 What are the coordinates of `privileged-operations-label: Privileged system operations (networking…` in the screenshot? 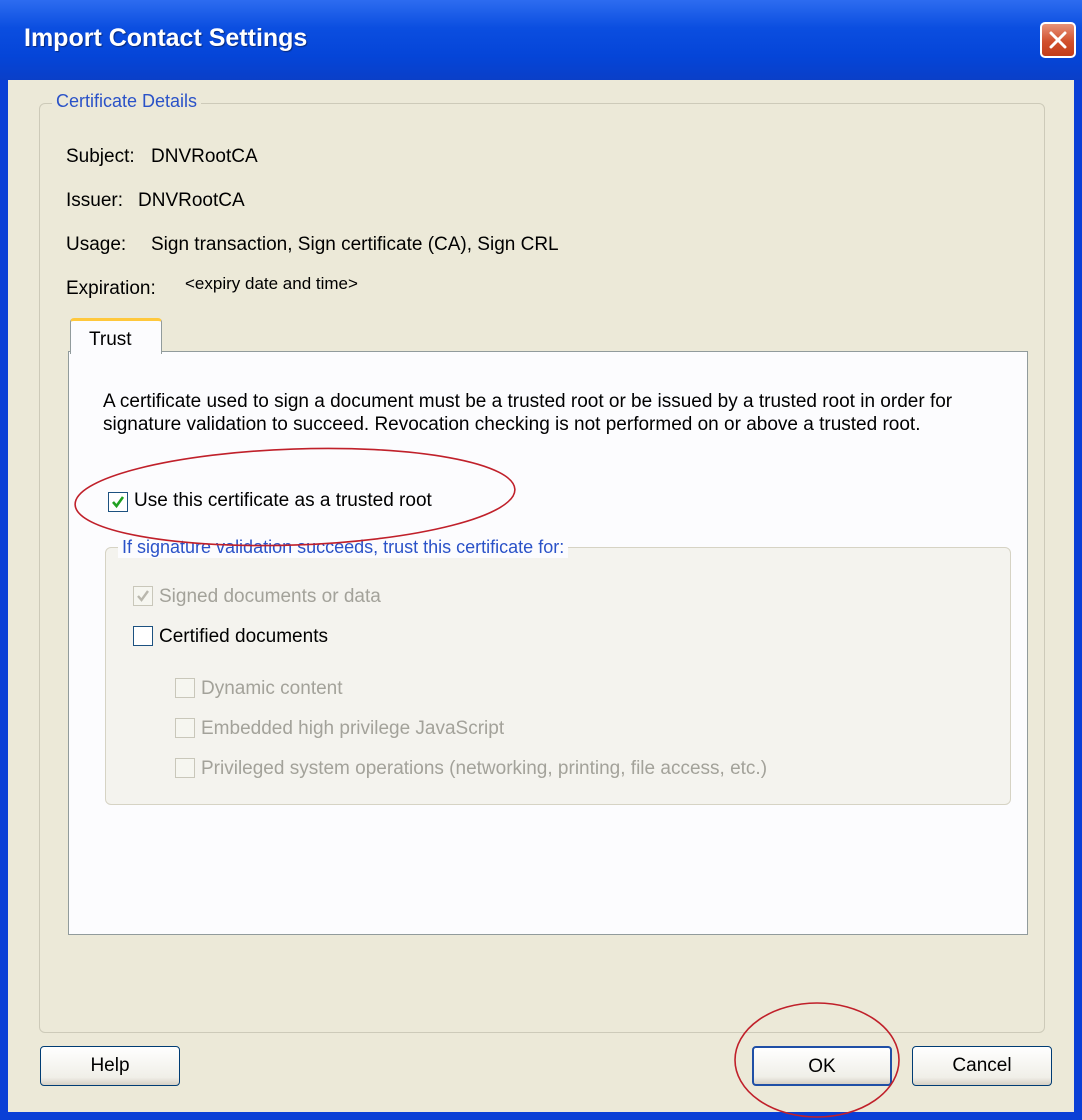 It's located at (484, 768).